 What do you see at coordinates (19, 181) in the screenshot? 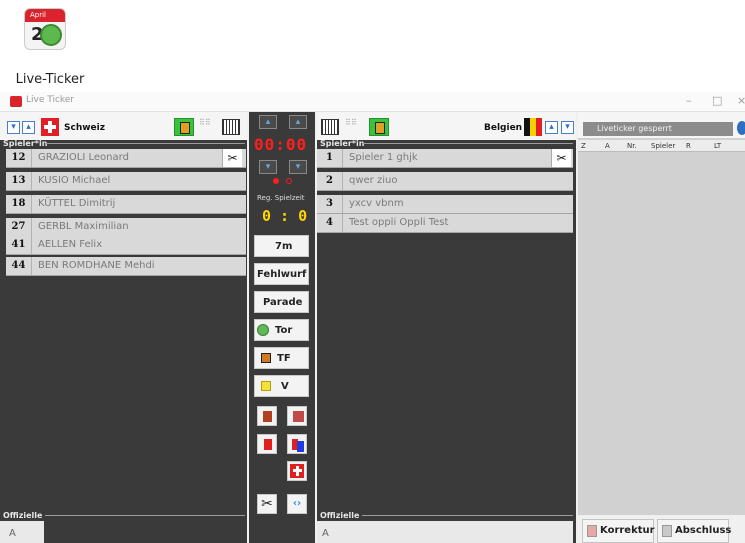
I see `player-number: 13` at bounding box center [19, 181].